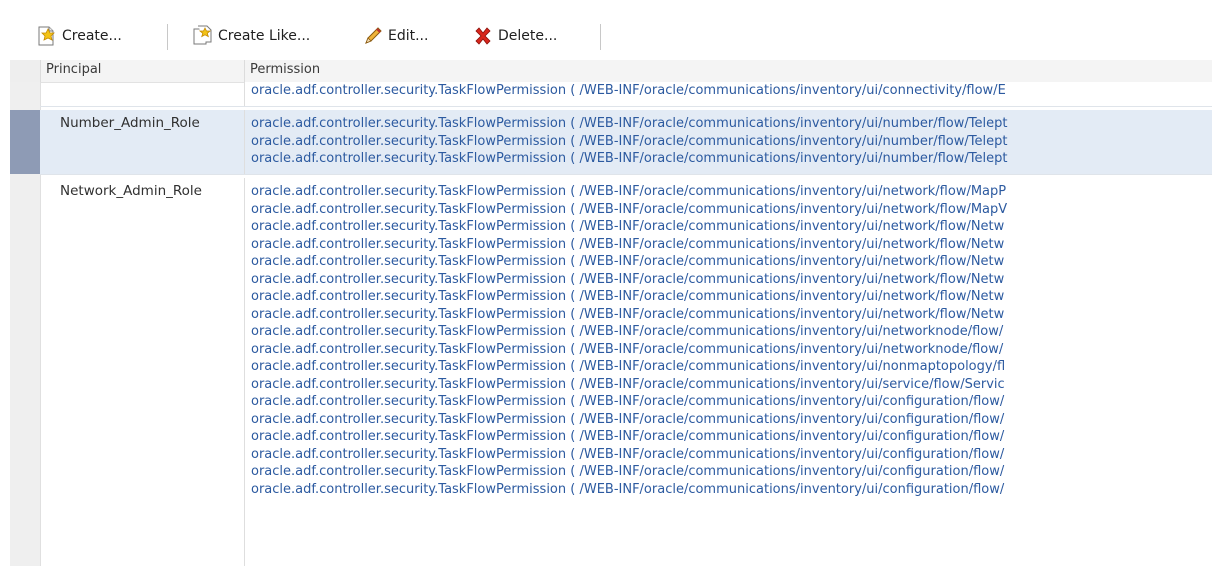  Describe the element at coordinates (25, 142) in the screenshot. I see `row-selector-marker` at that location.